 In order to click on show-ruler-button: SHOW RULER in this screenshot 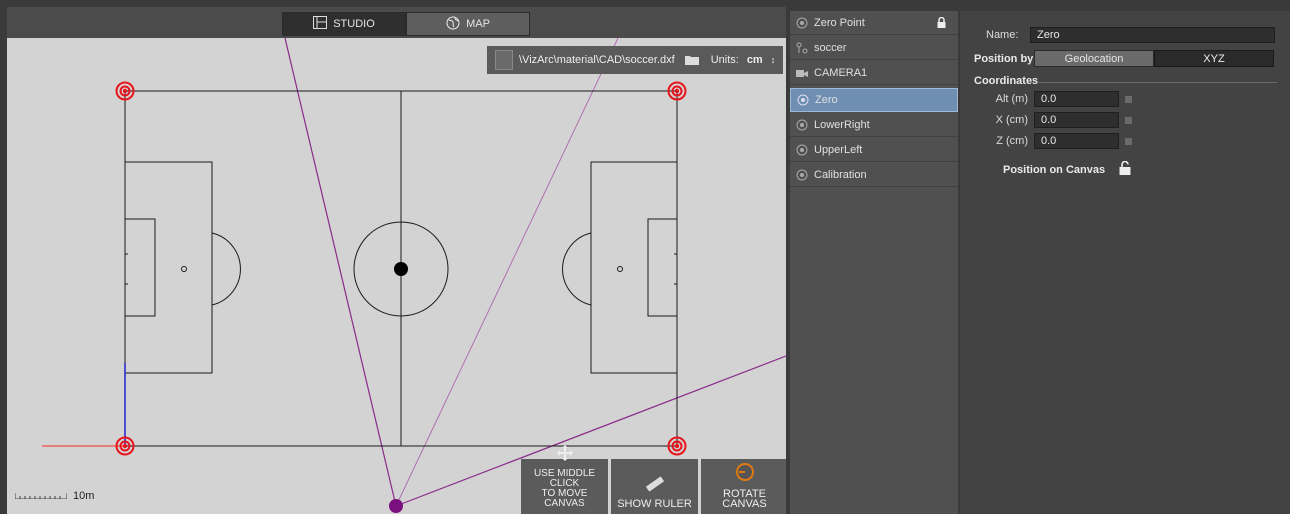, I will do `click(654, 486)`.